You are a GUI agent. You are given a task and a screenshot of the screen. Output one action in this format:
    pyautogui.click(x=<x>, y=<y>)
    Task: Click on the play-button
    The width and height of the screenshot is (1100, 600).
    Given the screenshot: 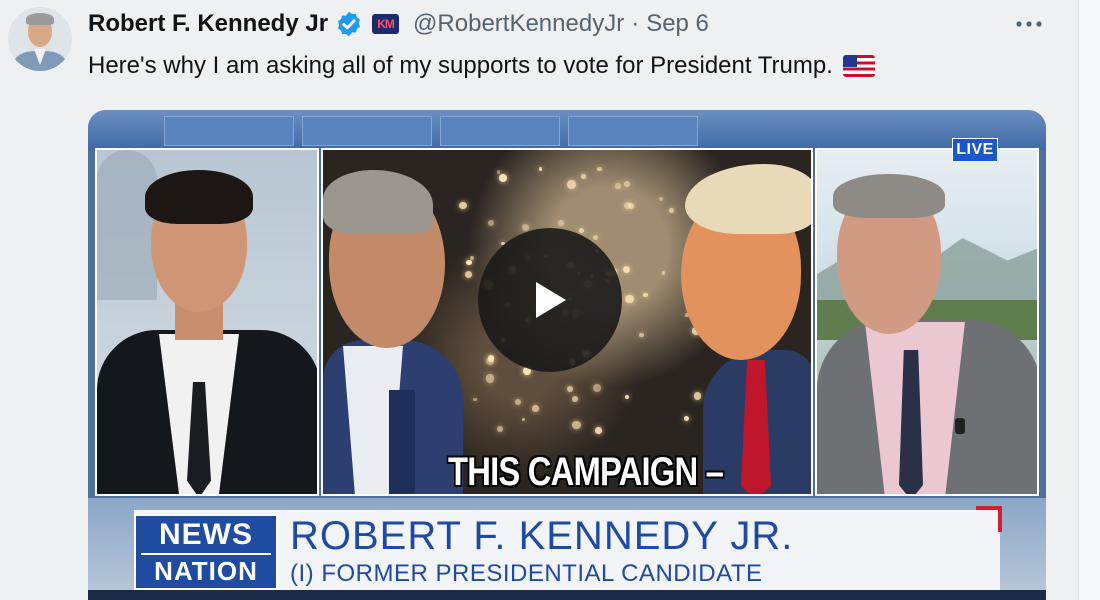 What is the action you would take?
    pyautogui.click(x=550, y=300)
    